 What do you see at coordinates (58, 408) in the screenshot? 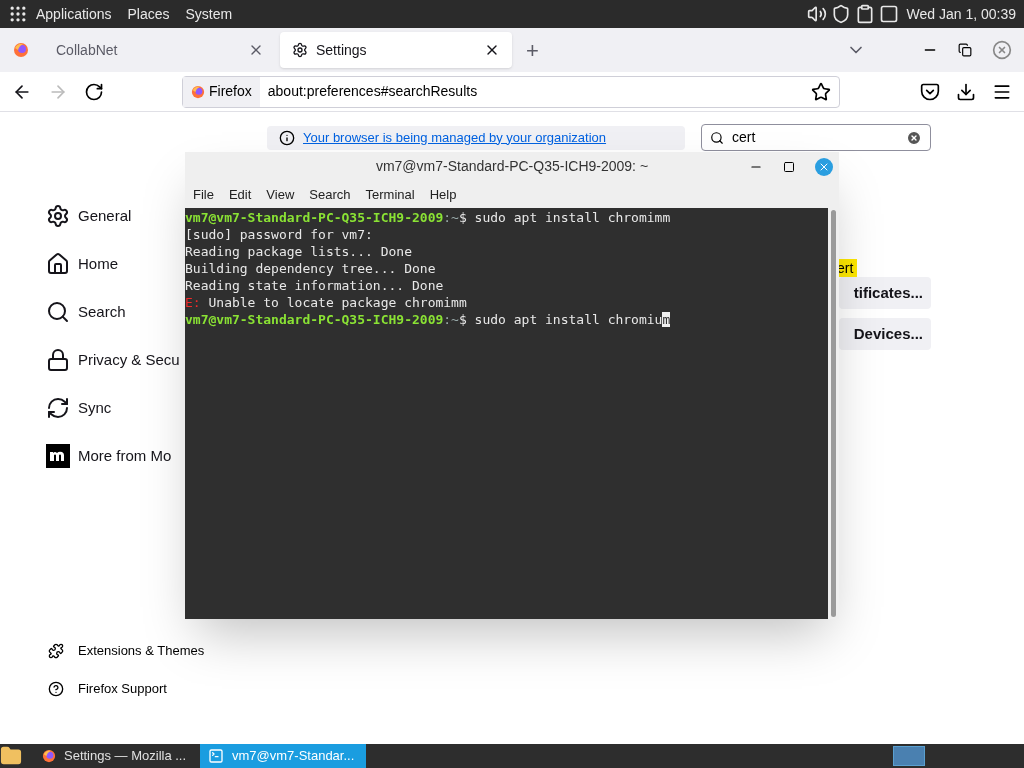
I see `sync-icon` at bounding box center [58, 408].